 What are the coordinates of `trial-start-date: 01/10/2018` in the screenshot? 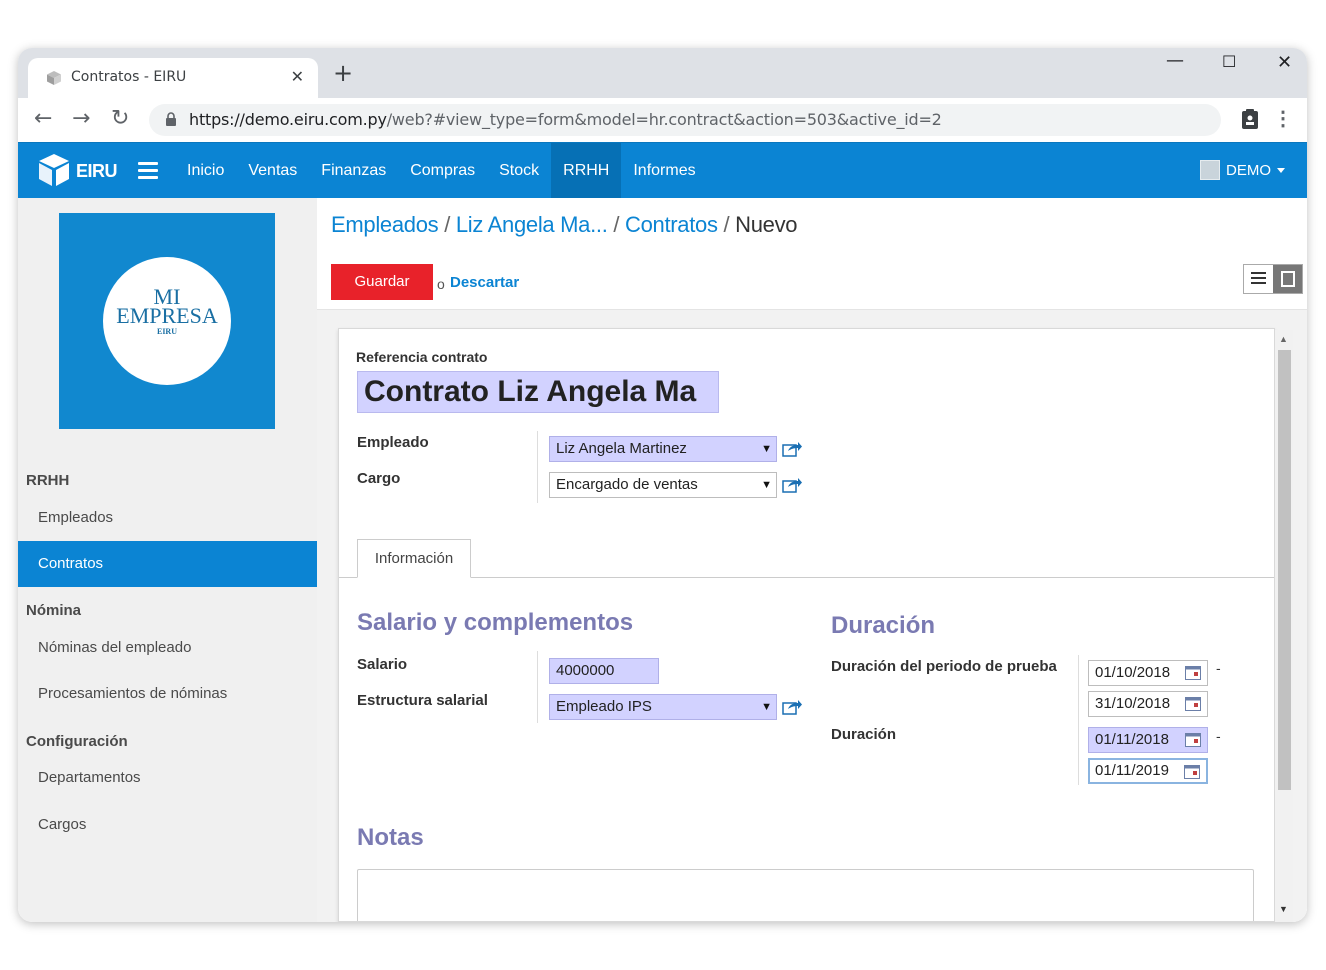 It's located at (1148, 673).